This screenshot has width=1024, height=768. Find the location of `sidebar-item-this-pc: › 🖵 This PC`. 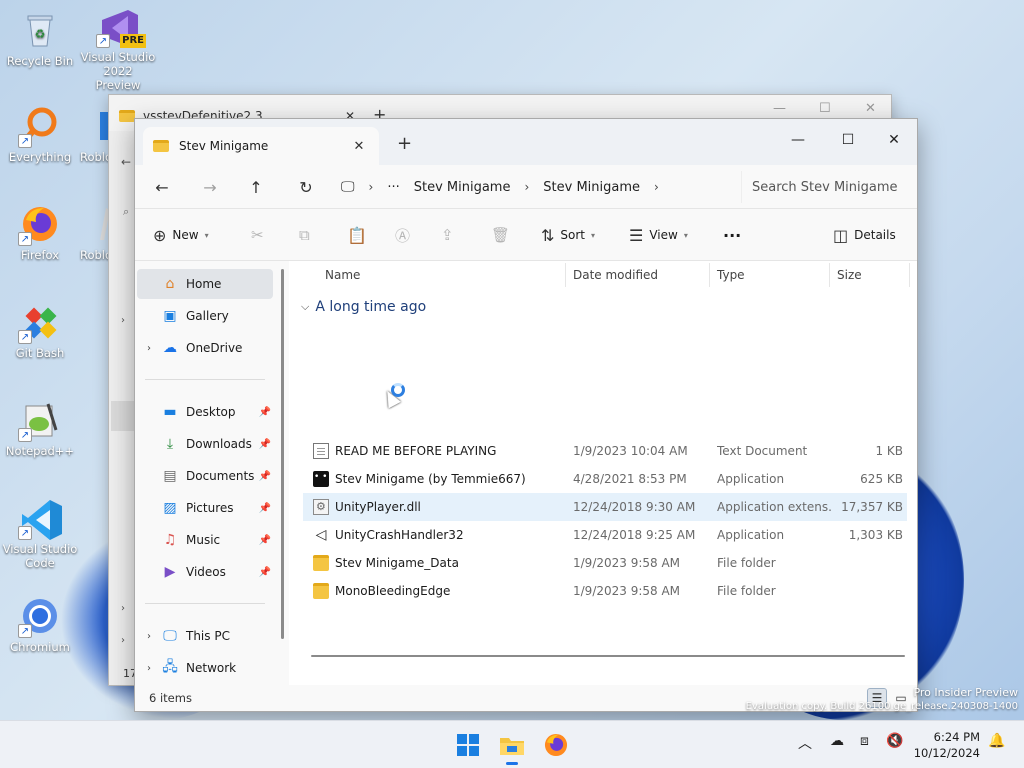

sidebar-item-this-pc: › 🖵 This PC is located at coordinates (205, 636).